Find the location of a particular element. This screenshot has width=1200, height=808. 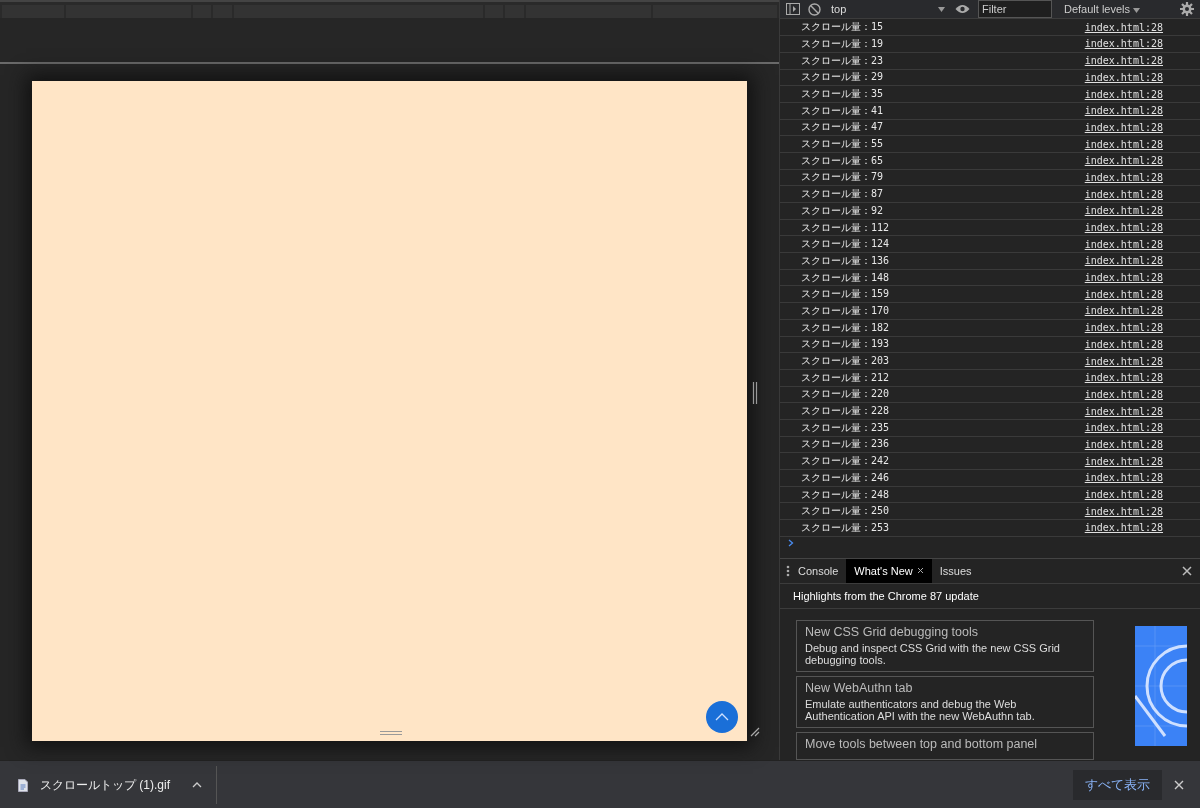

log-message: スクロール量：159 is located at coordinates (845, 294).